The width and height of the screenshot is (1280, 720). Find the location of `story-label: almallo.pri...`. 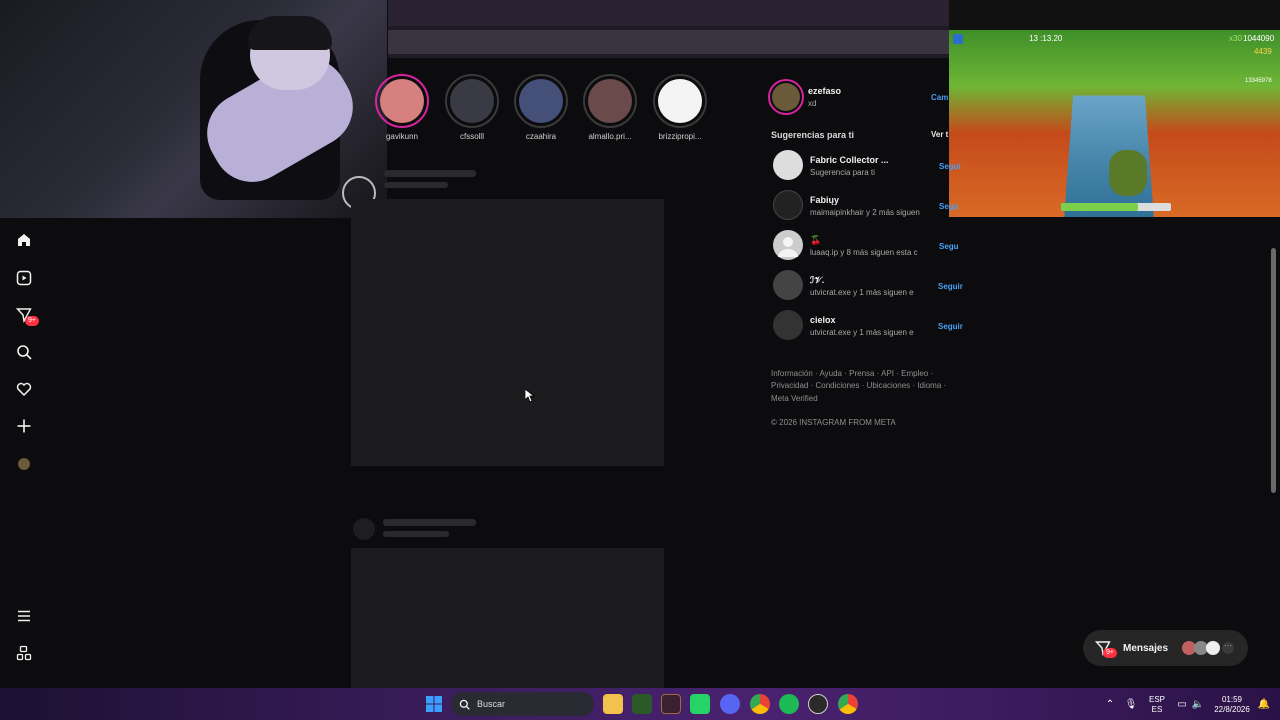

story-label: almallo.pri... is located at coordinates (610, 136).